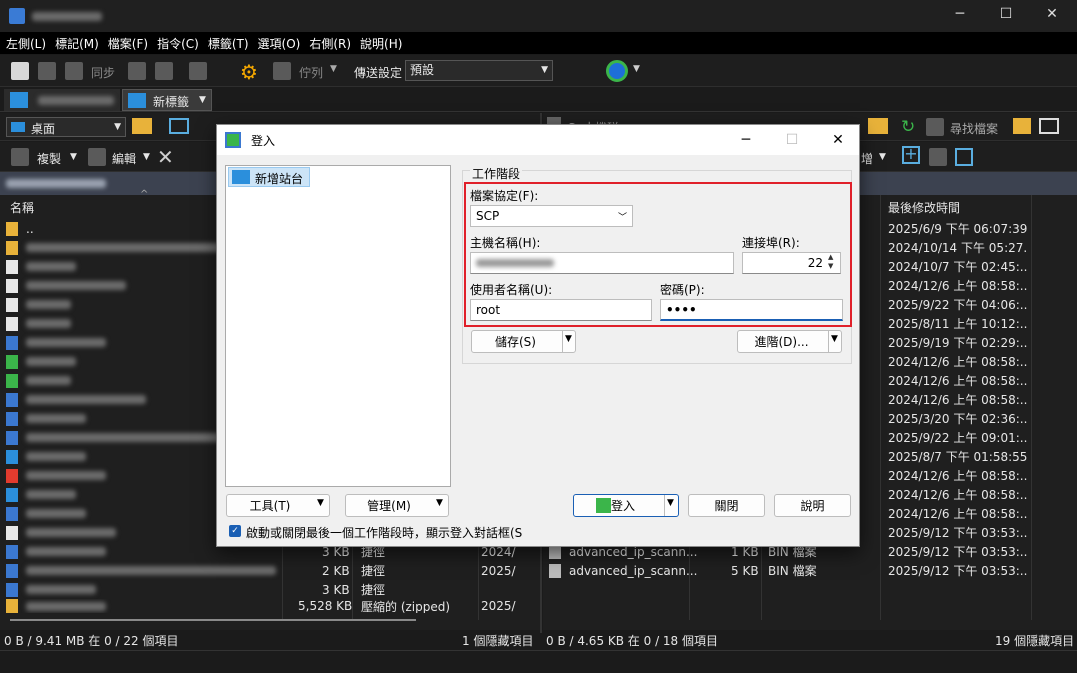 The image size is (1077, 673). I want to click on refresh-icon: ↻, so click(908, 127).